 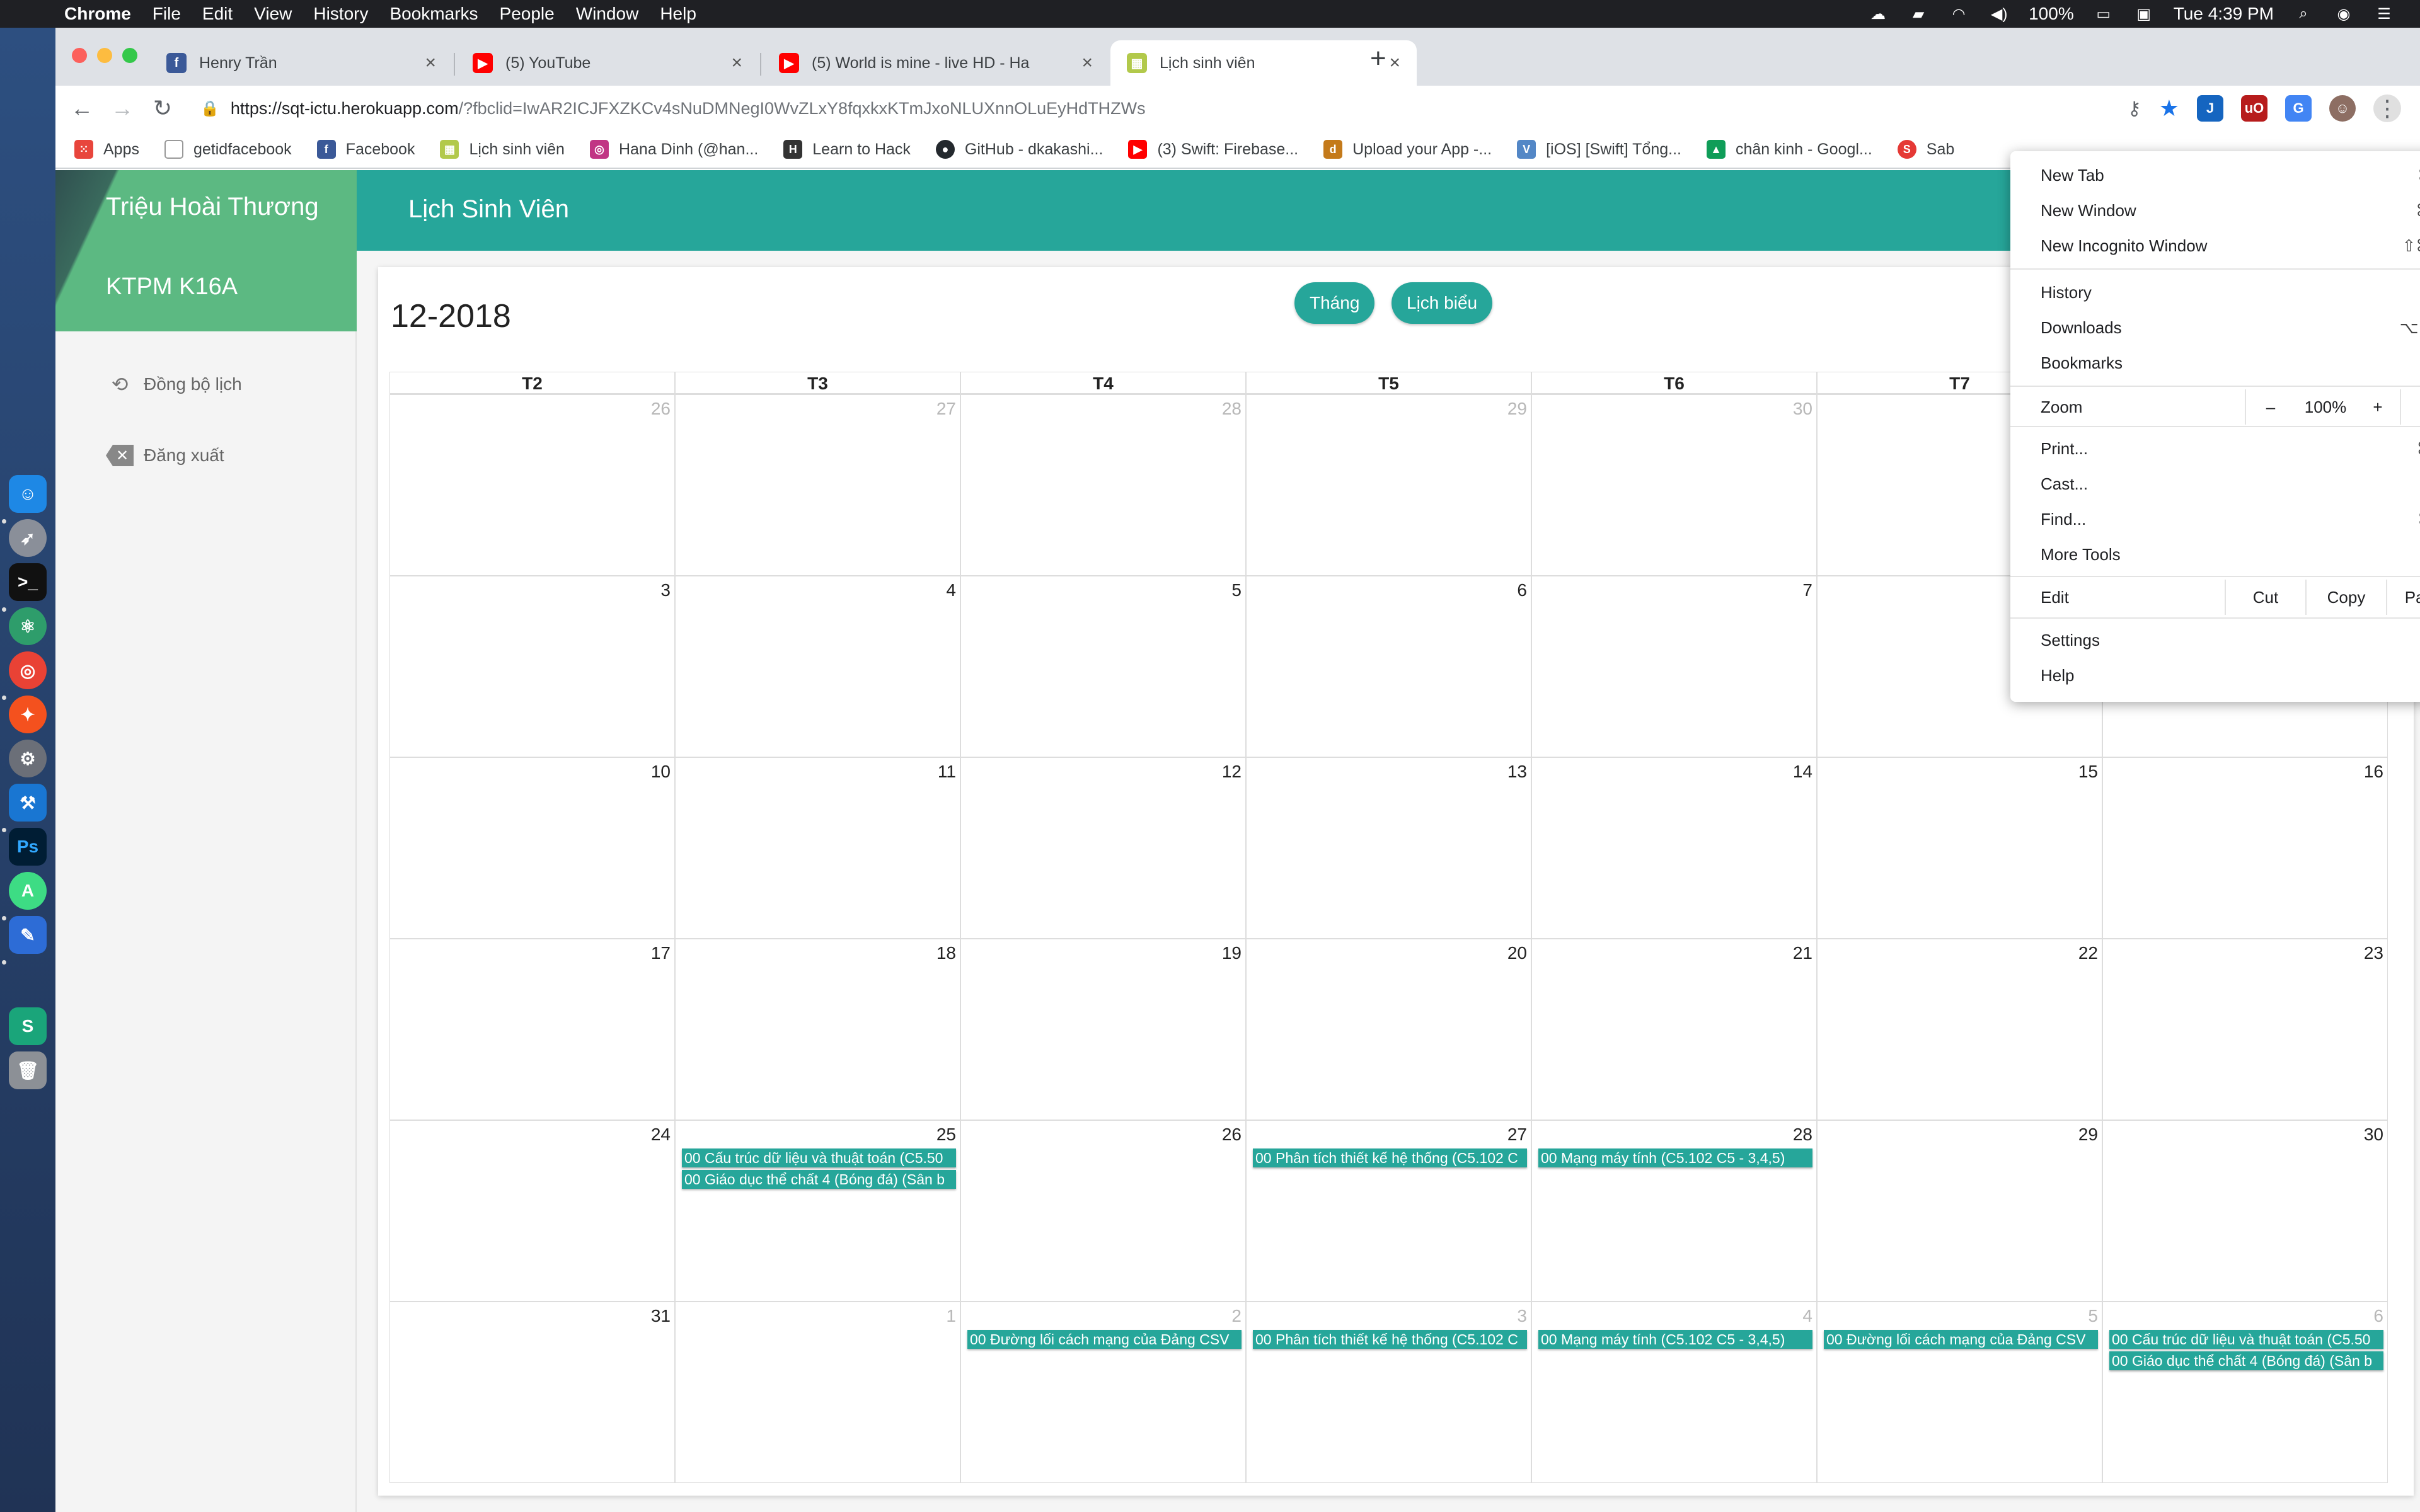 What do you see at coordinates (819, 1179) in the screenshot?
I see `calendar-event: 00 Giáo dục thể chất 4 (Bóng đá) (Sân b` at bounding box center [819, 1179].